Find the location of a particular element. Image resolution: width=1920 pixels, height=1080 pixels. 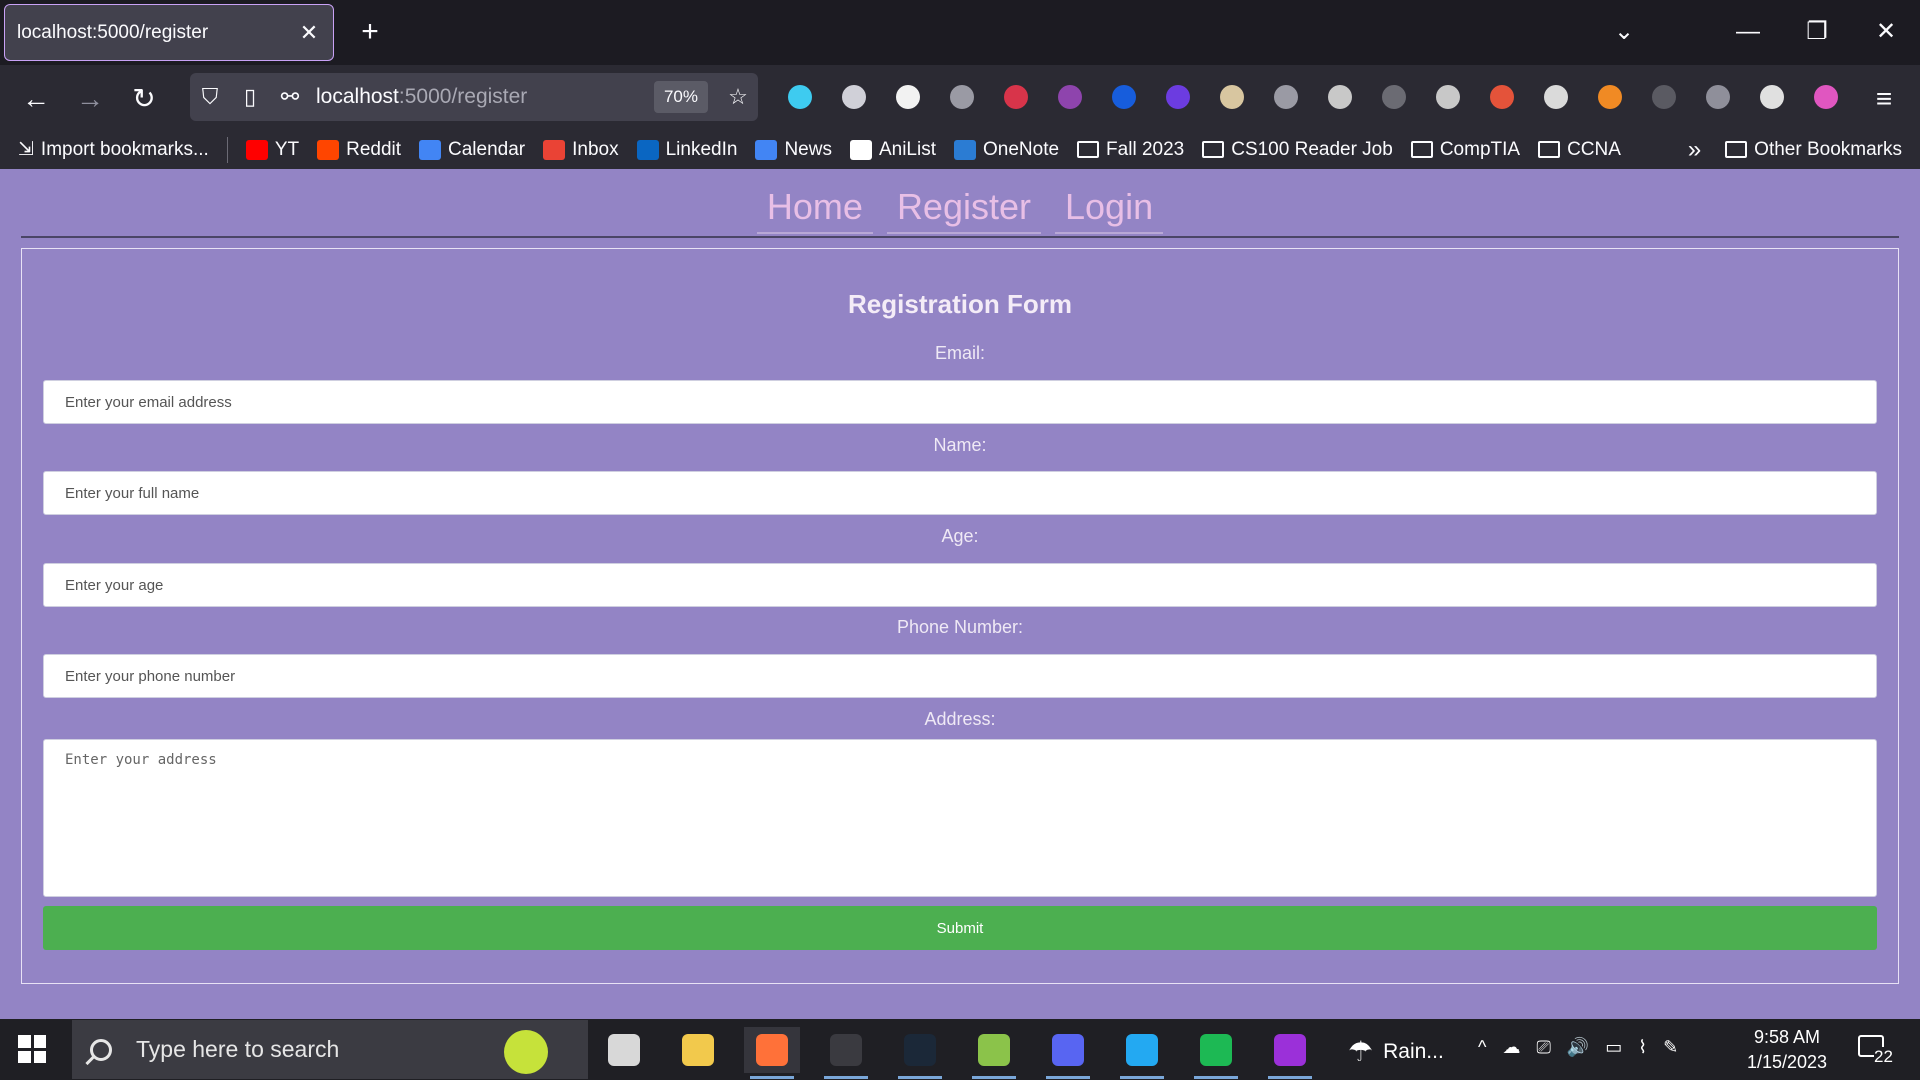

bookmark-item: LinkedIn is located at coordinates (686, 150).